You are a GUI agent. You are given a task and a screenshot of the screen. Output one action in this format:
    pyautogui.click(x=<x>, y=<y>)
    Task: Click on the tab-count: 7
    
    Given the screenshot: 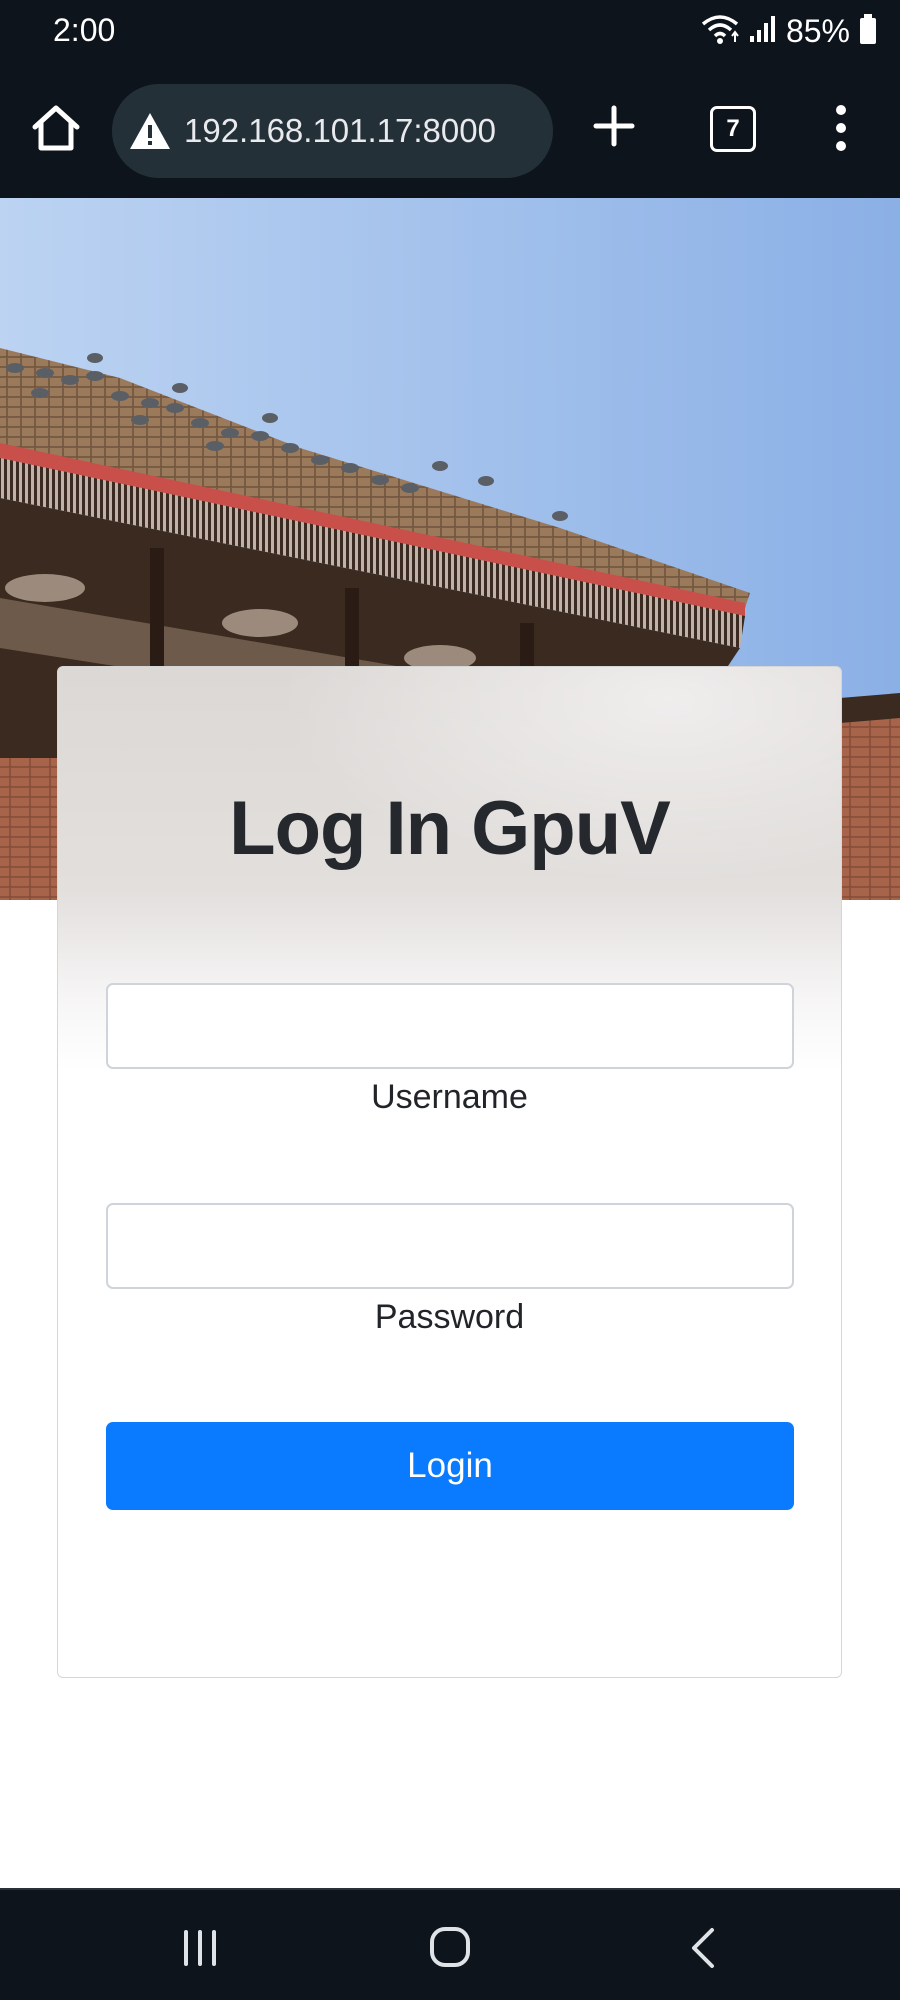 What is the action you would take?
    pyautogui.click(x=733, y=128)
    